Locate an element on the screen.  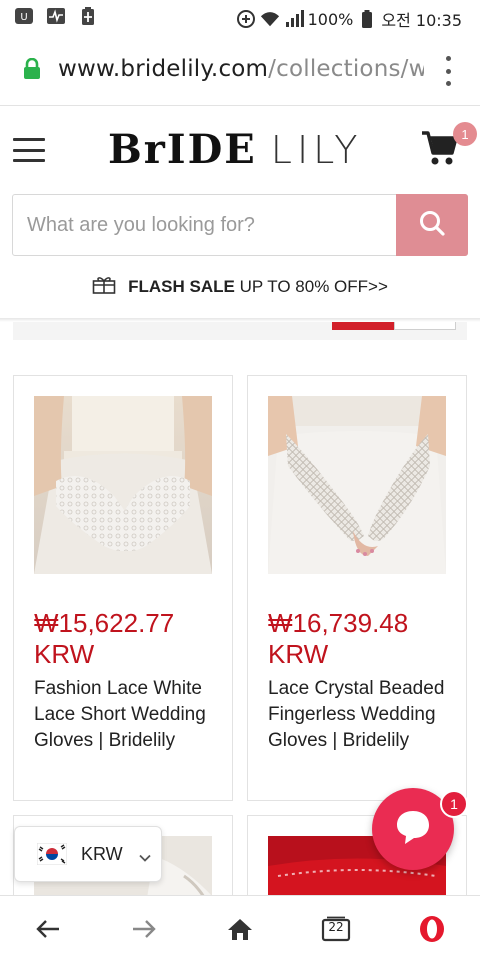
browser-menu-icon is located at coordinates (448, 71).